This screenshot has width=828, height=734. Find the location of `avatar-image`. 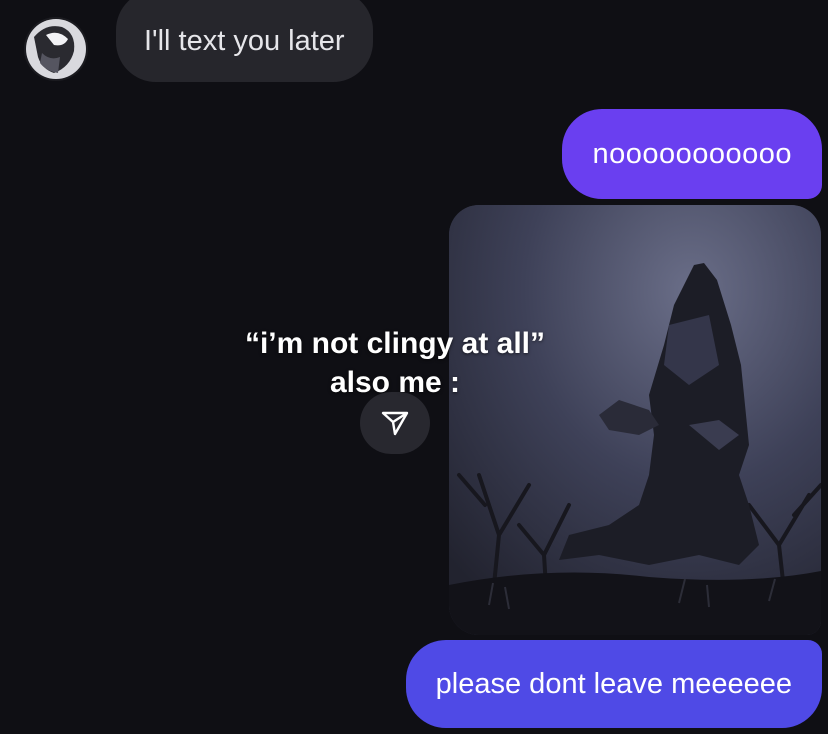

avatar-image is located at coordinates (56, 49).